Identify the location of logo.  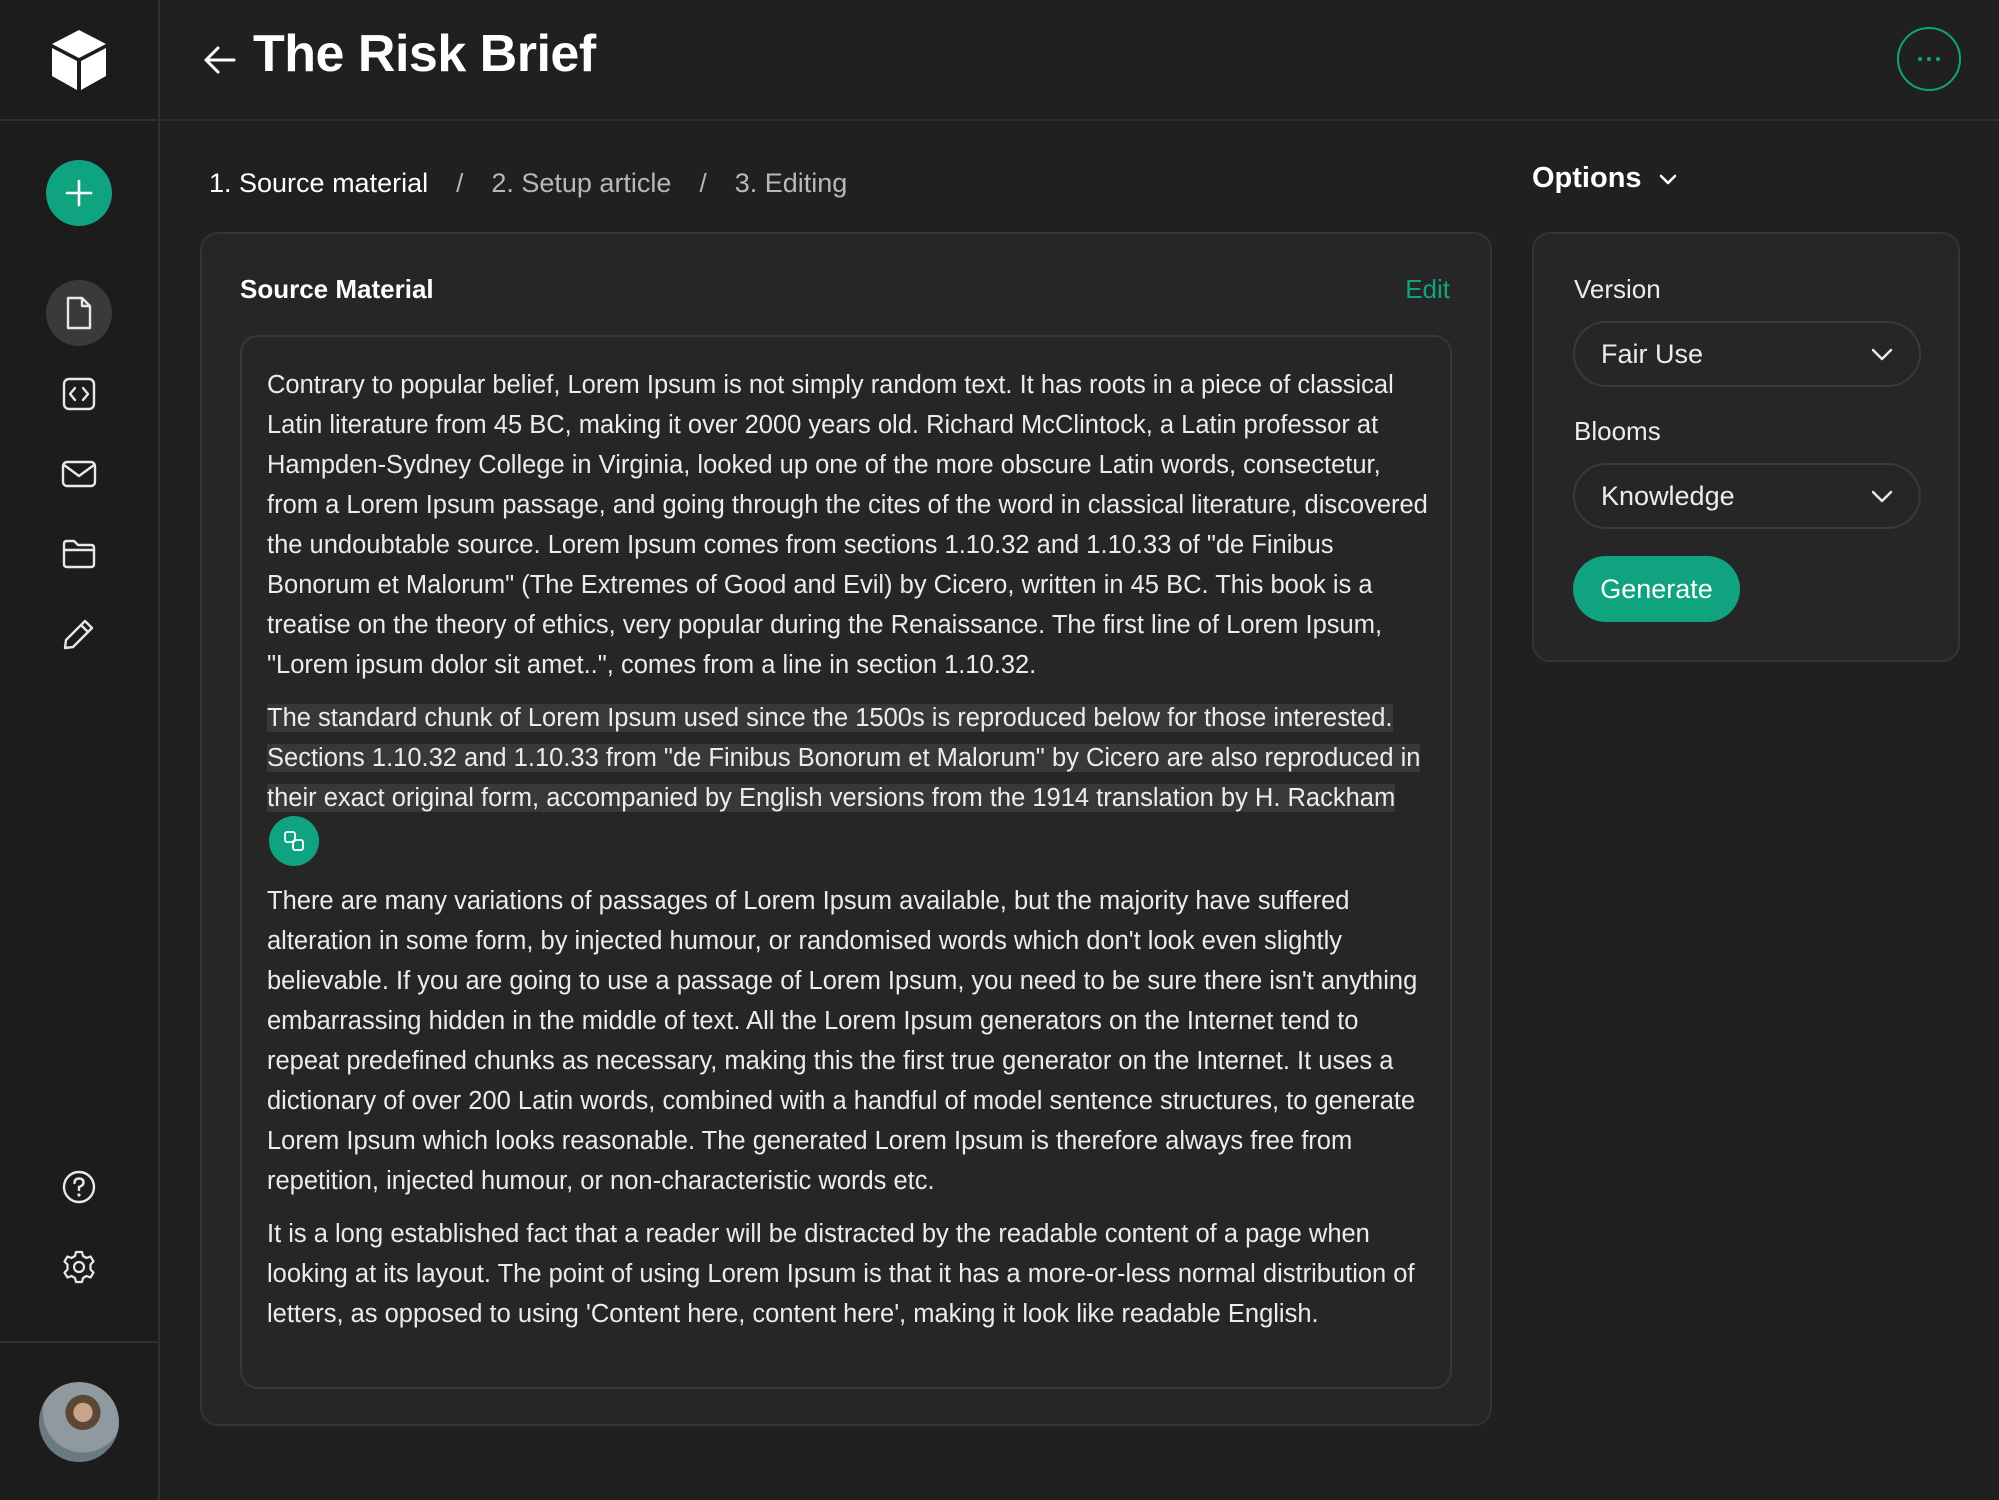
(79, 60).